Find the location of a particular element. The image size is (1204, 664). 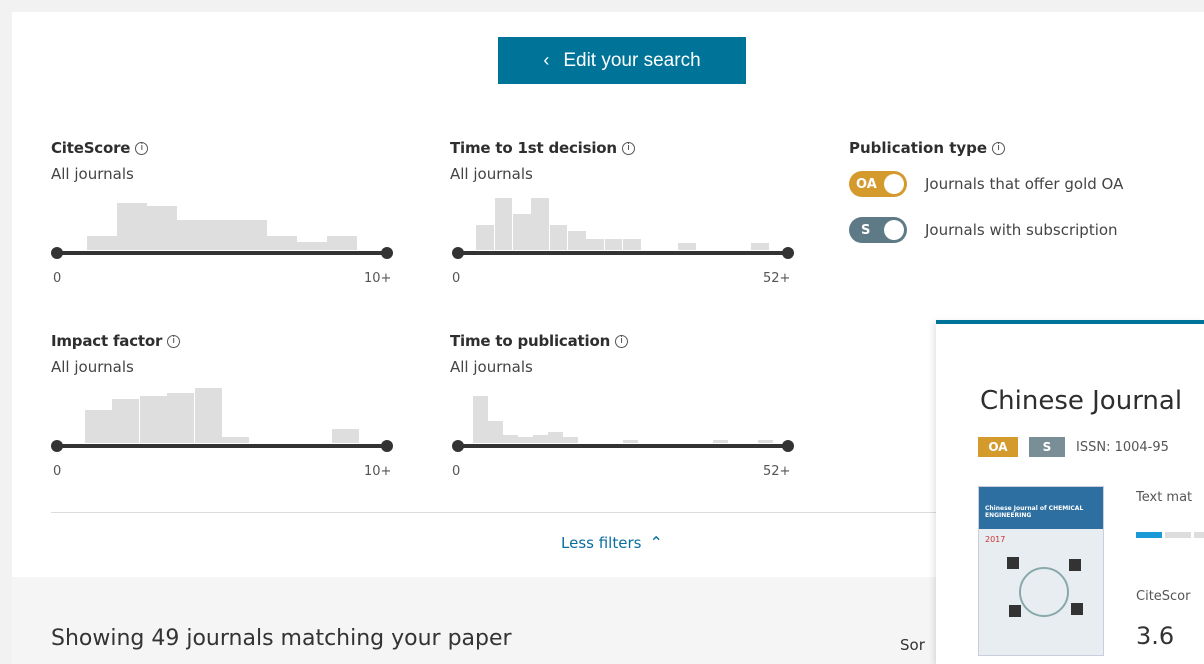

impact-factor-slider is located at coordinates (222, 446).